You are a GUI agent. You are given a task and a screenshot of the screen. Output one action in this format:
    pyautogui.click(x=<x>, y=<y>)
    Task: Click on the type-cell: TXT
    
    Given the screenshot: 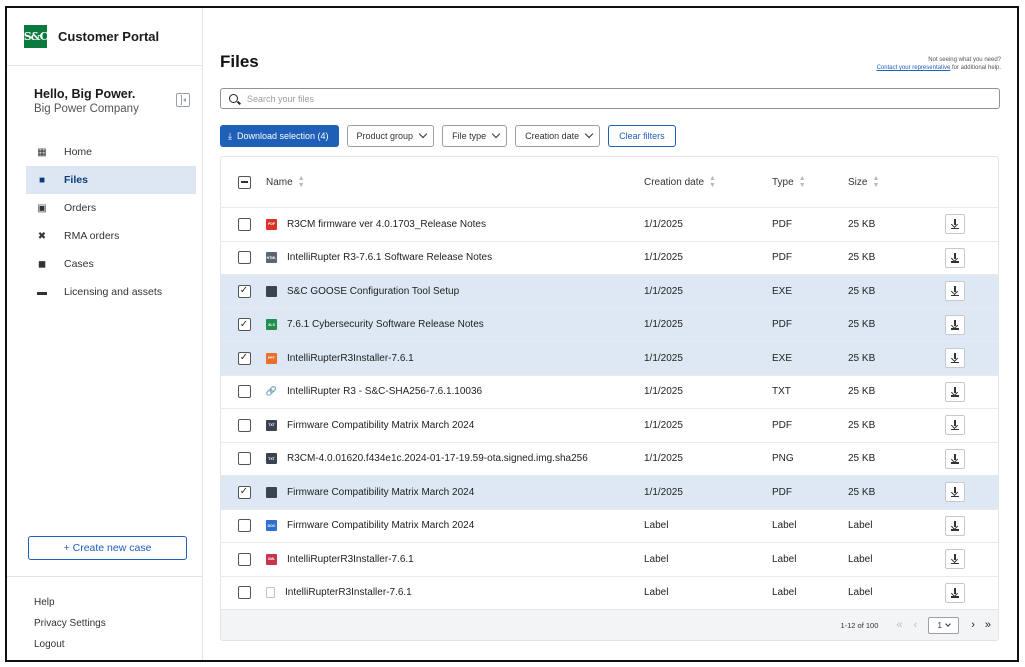 What is the action you would take?
    pyautogui.click(x=781, y=392)
    